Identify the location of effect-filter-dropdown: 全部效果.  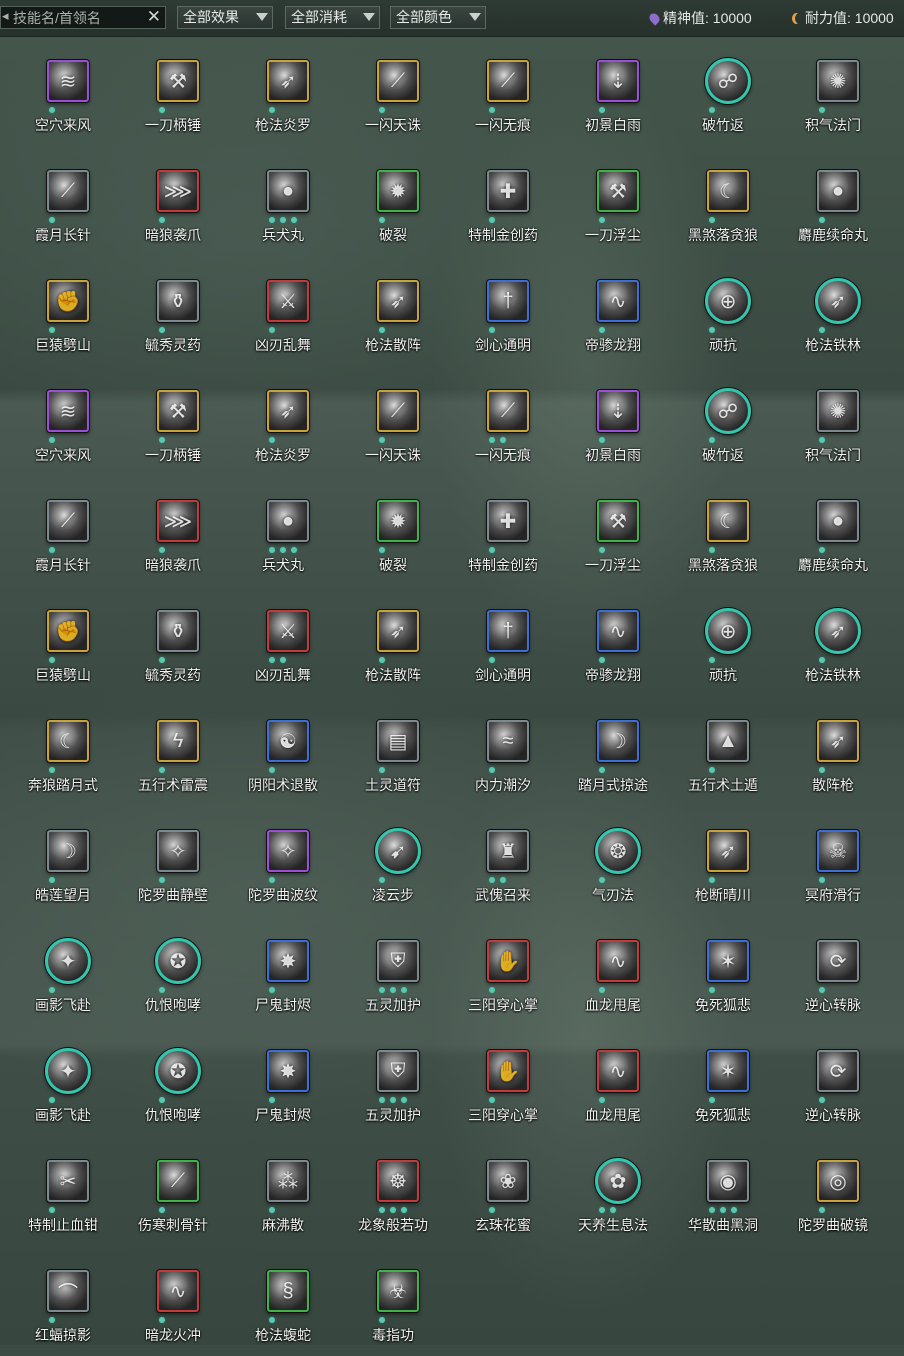
(225, 17).